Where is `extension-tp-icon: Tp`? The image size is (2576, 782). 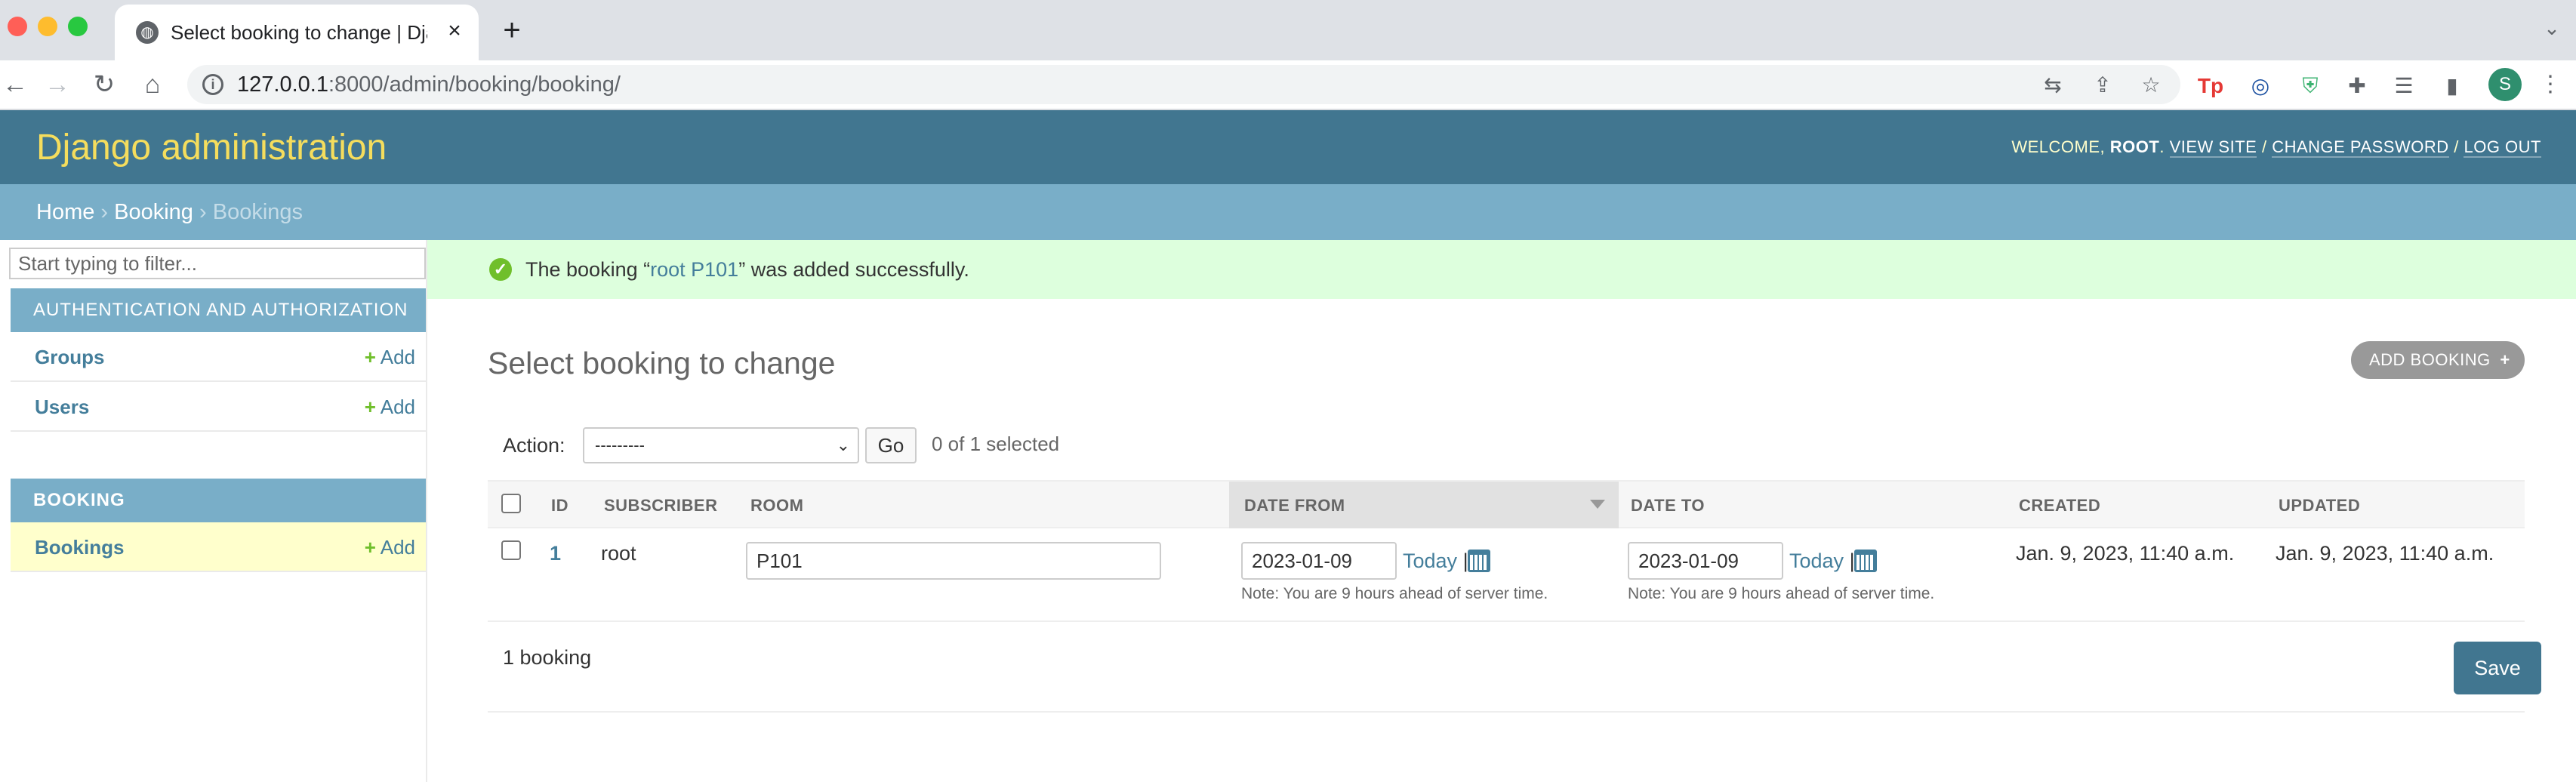
extension-tp-icon: Tp is located at coordinates (2210, 86).